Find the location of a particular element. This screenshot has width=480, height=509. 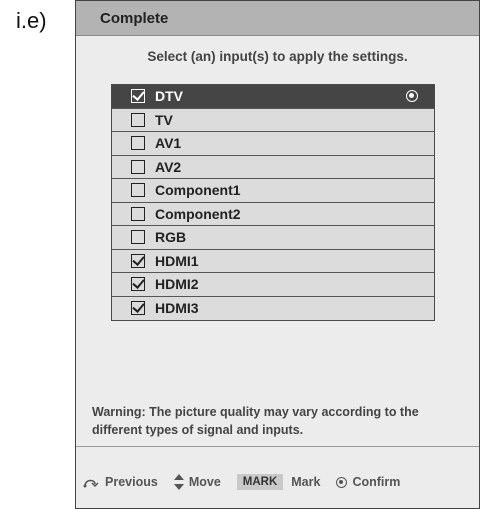

input-row-rgb: RGB is located at coordinates (273, 238).